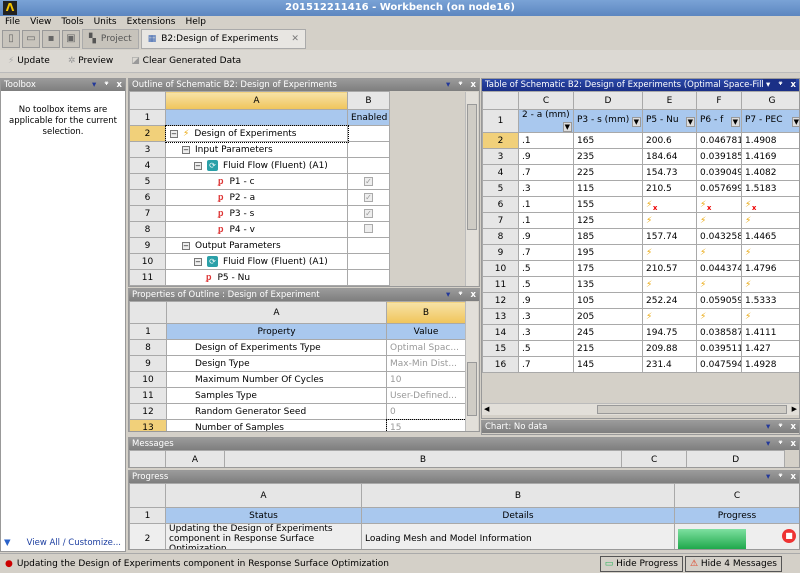 This screenshot has height=573, width=800. What do you see at coordinates (608, 348) in the screenshot?
I see `cell: 215` at bounding box center [608, 348].